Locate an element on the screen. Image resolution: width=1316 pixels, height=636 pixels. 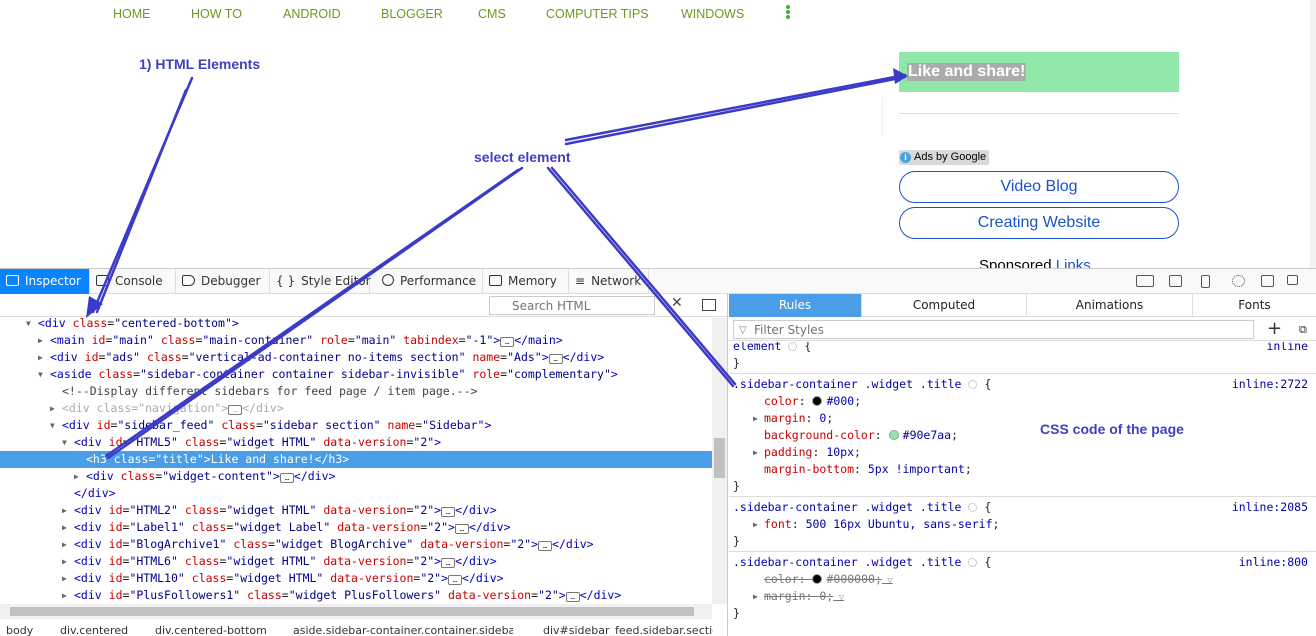
css-declaration: ▶ font: 500 16px Ubuntu, sans-serif; is located at coordinates (1022, 524).